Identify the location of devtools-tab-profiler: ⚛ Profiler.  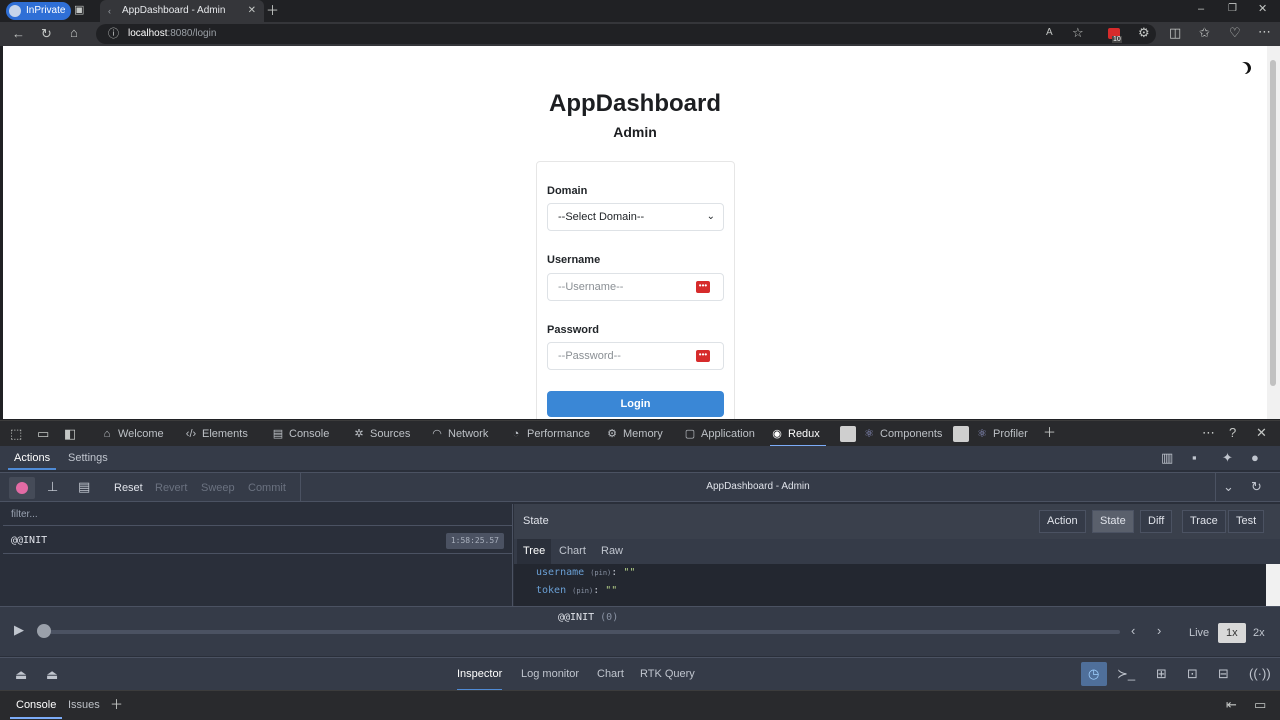
(990, 434).